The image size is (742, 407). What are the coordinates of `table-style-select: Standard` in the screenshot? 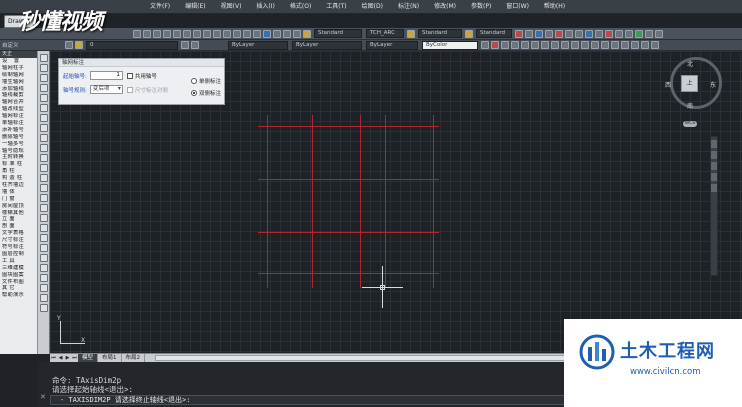 It's located at (494, 33).